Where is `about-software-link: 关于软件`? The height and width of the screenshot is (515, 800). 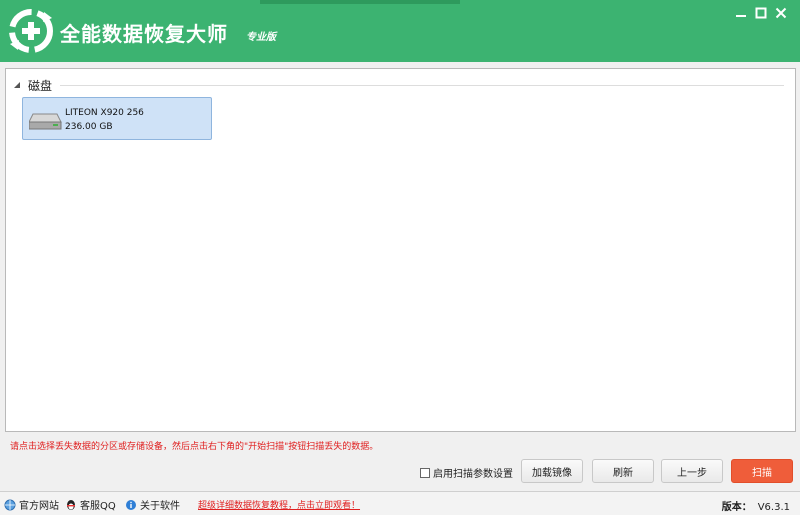 about-software-link: 关于软件 is located at coordinates (152, 504).